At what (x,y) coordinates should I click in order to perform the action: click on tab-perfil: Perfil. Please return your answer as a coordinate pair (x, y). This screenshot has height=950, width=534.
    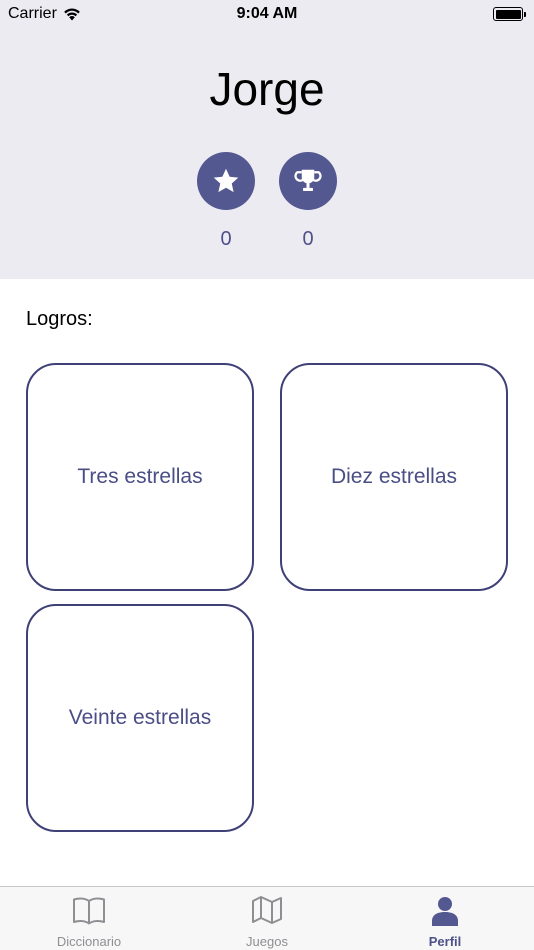
    Looking at the image, I should click on (445, 918).